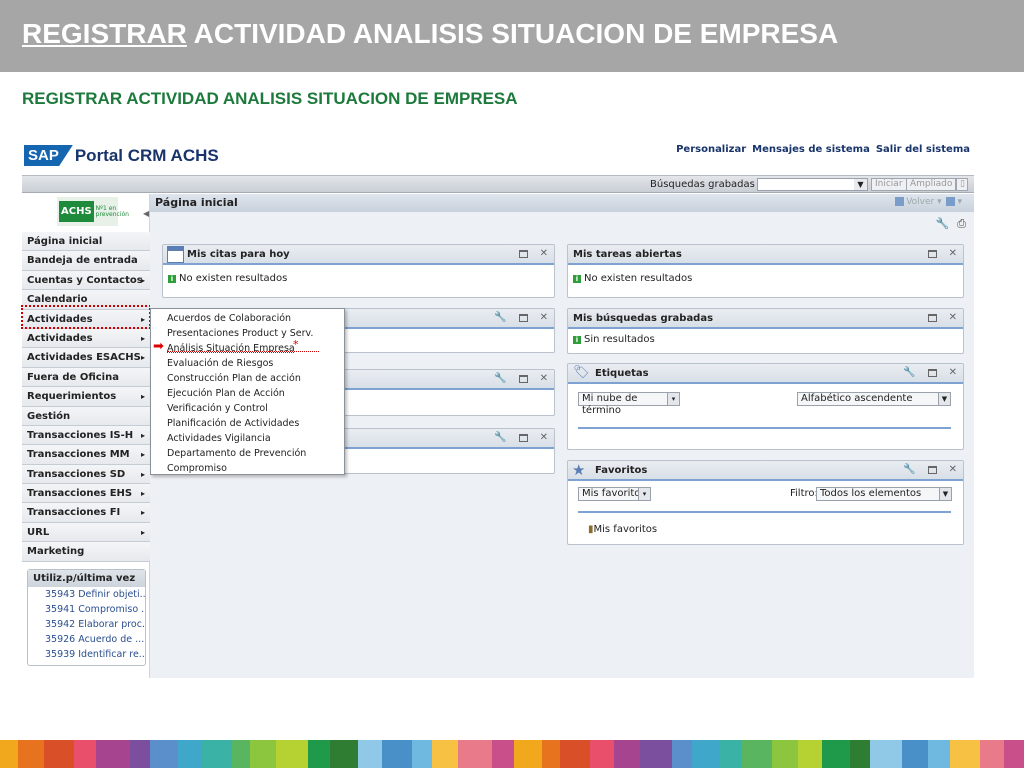  I want to click on chevron-down-icon: ▼, so click(860, 184).